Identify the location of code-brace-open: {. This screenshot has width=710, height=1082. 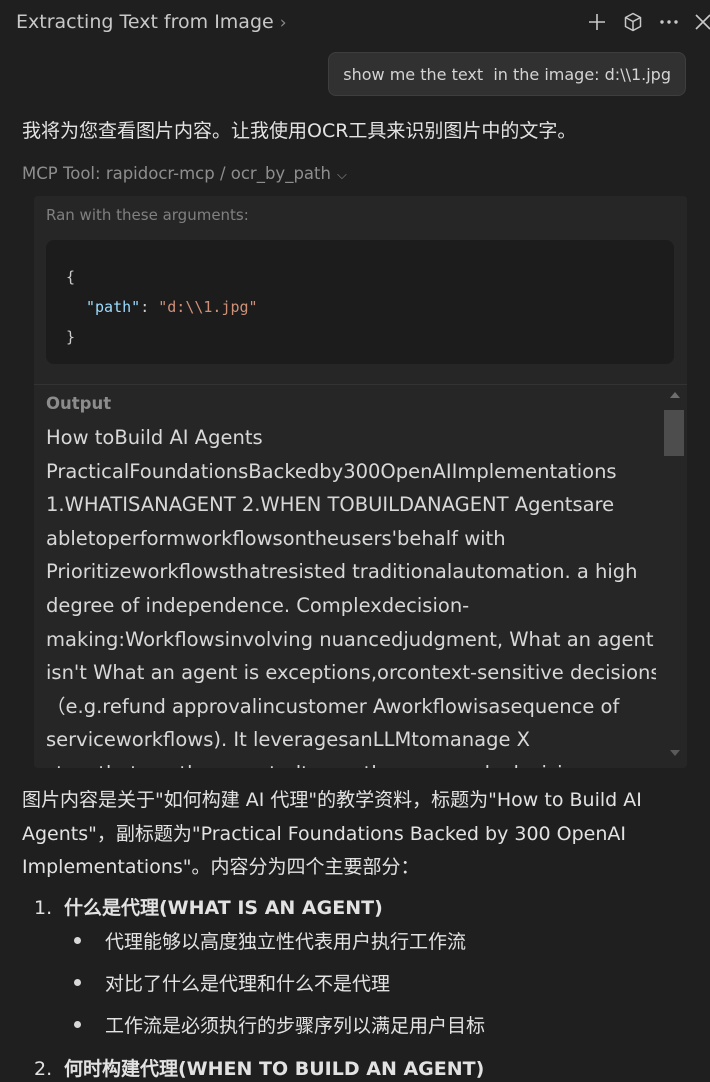
(71, 277).